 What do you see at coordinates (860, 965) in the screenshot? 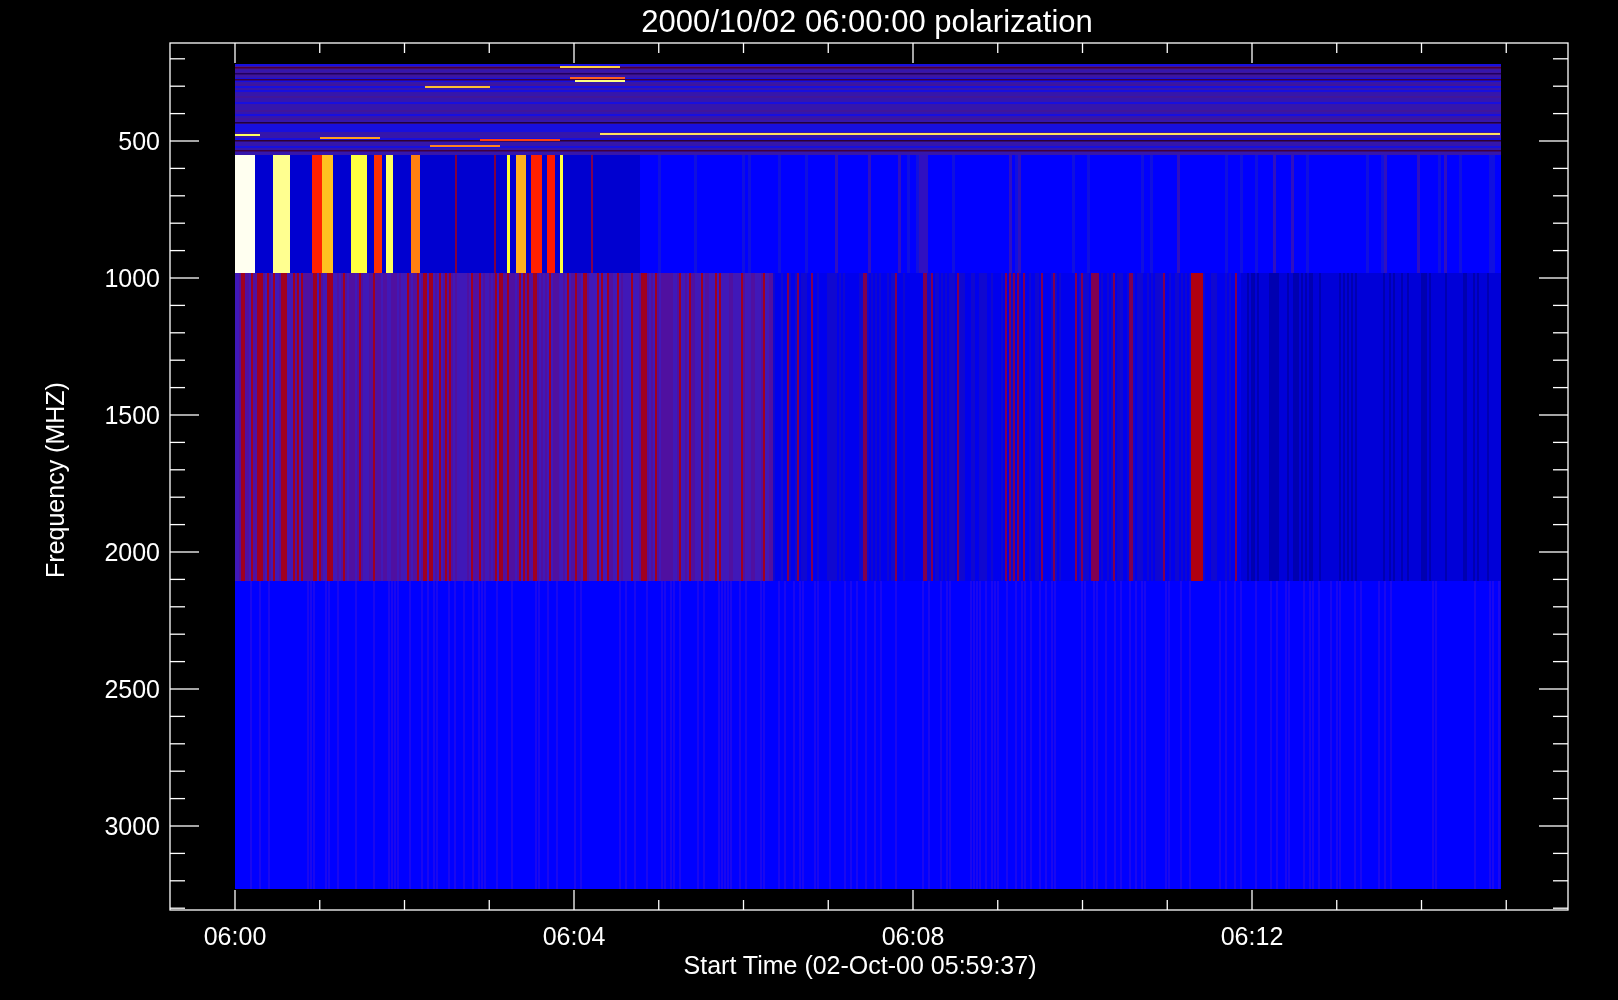
I see `x-axis-label: Start Time (02-Oct-00 05:59:37)` at bounding box center [860, 965].